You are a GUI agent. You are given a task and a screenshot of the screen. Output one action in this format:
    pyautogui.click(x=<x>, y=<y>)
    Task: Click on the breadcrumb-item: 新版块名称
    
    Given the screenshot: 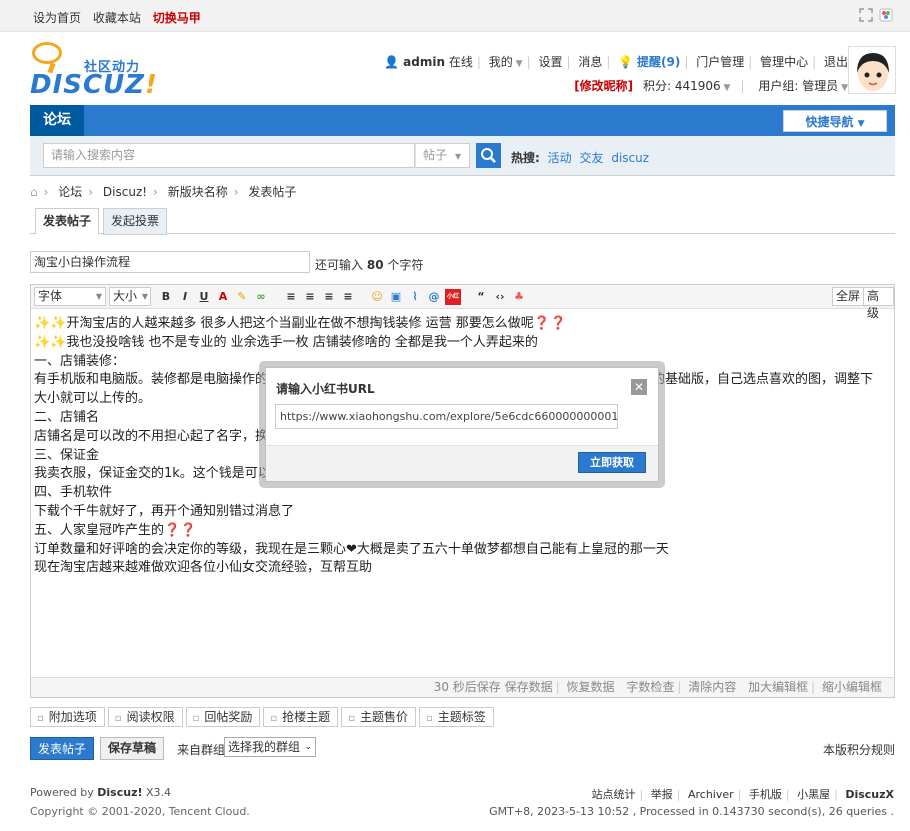 What is the action you would take?
    pyautogui.click(x=198, y=192)
    